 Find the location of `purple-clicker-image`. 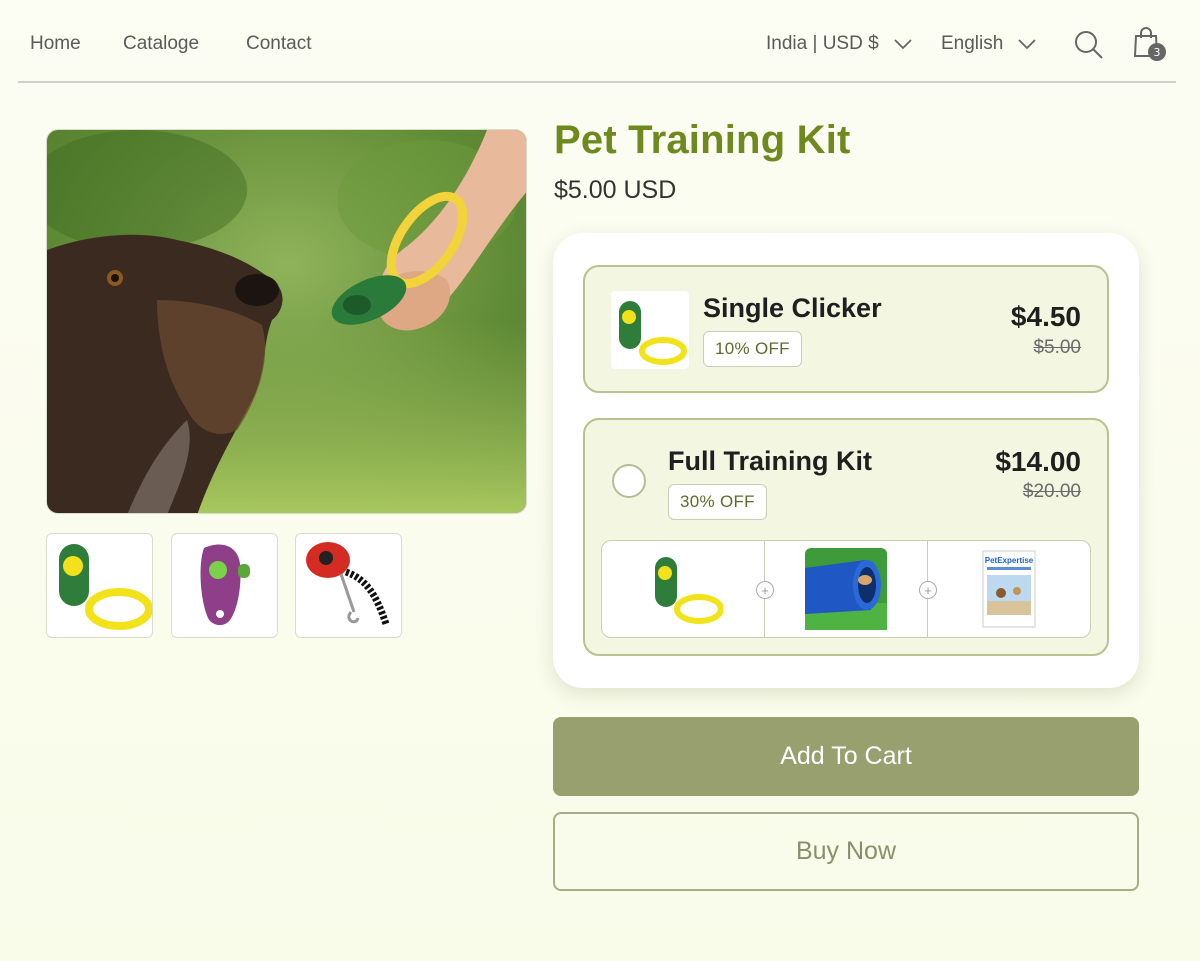

purple-clicker-image is located at coordinates (225, 585).